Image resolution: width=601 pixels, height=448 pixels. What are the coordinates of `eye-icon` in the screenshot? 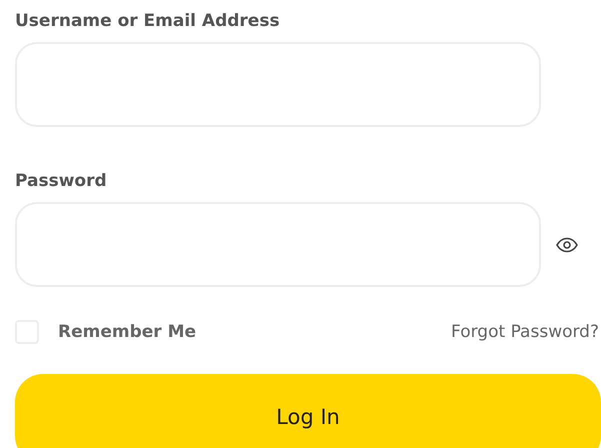 It's located at (567, 244).